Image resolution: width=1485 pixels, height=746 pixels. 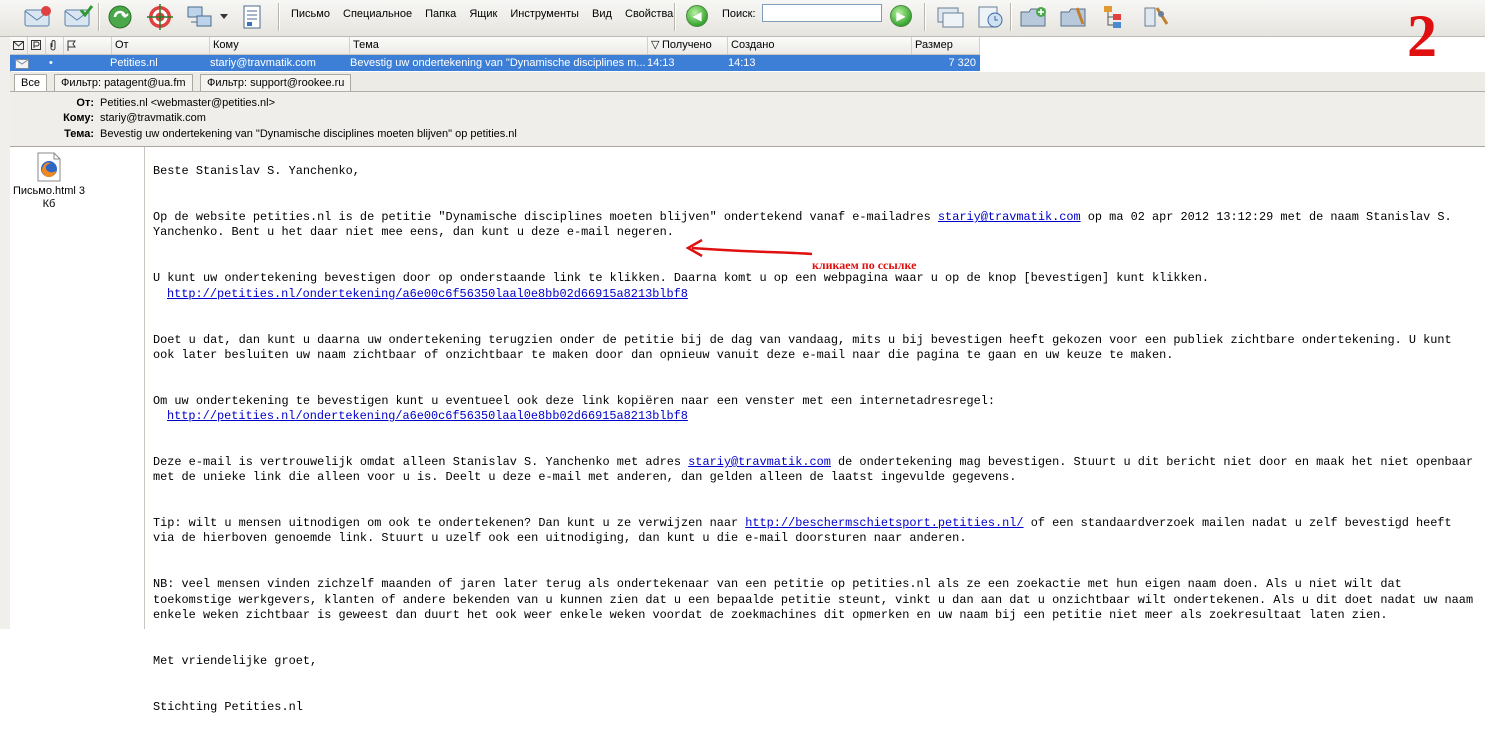 I want to click on body-greeting: Beste Stanislav S. Yanchenko,, so click(x=256, y=171).